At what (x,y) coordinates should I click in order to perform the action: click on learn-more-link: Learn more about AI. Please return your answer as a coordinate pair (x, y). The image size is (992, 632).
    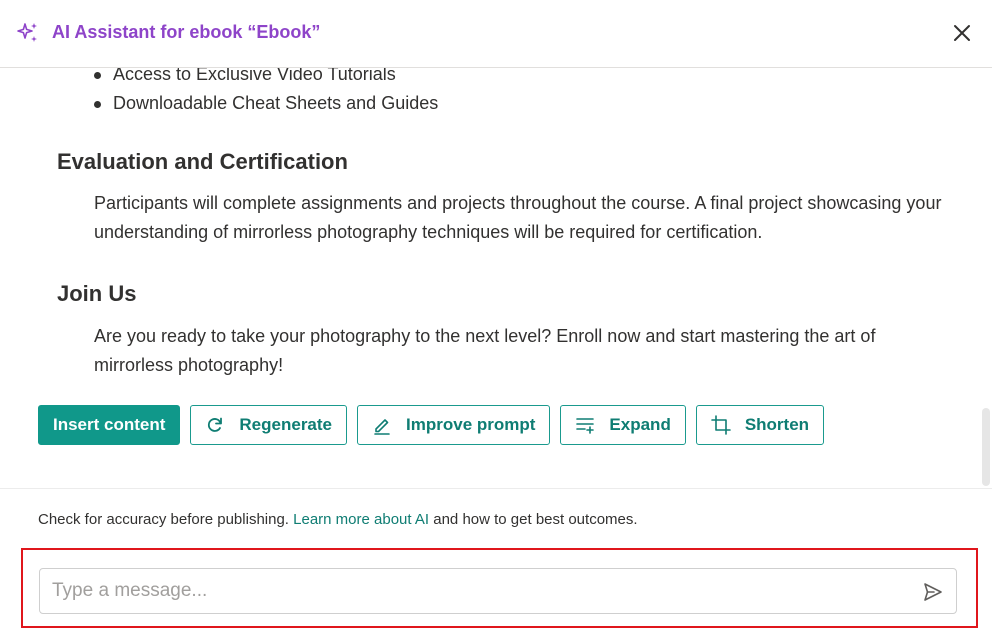
    Looking at the image, I should click on (361, 519).